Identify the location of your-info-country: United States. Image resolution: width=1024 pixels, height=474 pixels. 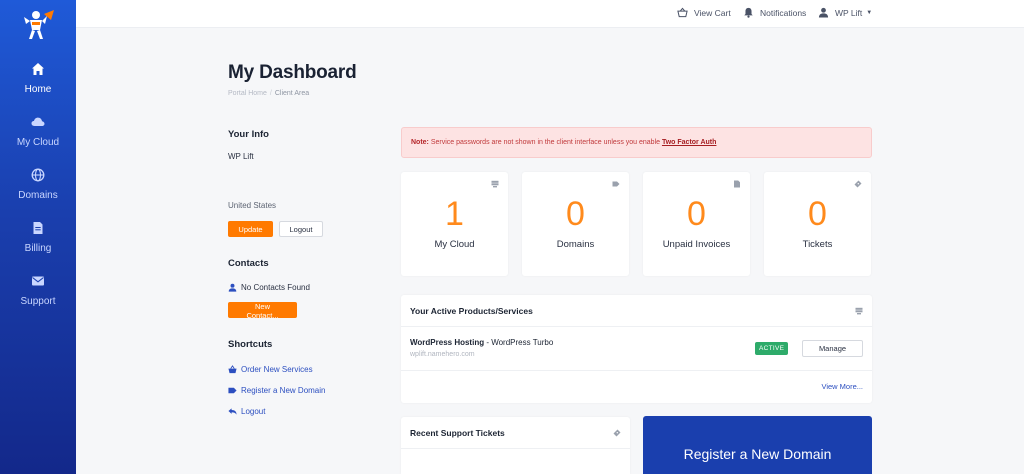
(252, 205).